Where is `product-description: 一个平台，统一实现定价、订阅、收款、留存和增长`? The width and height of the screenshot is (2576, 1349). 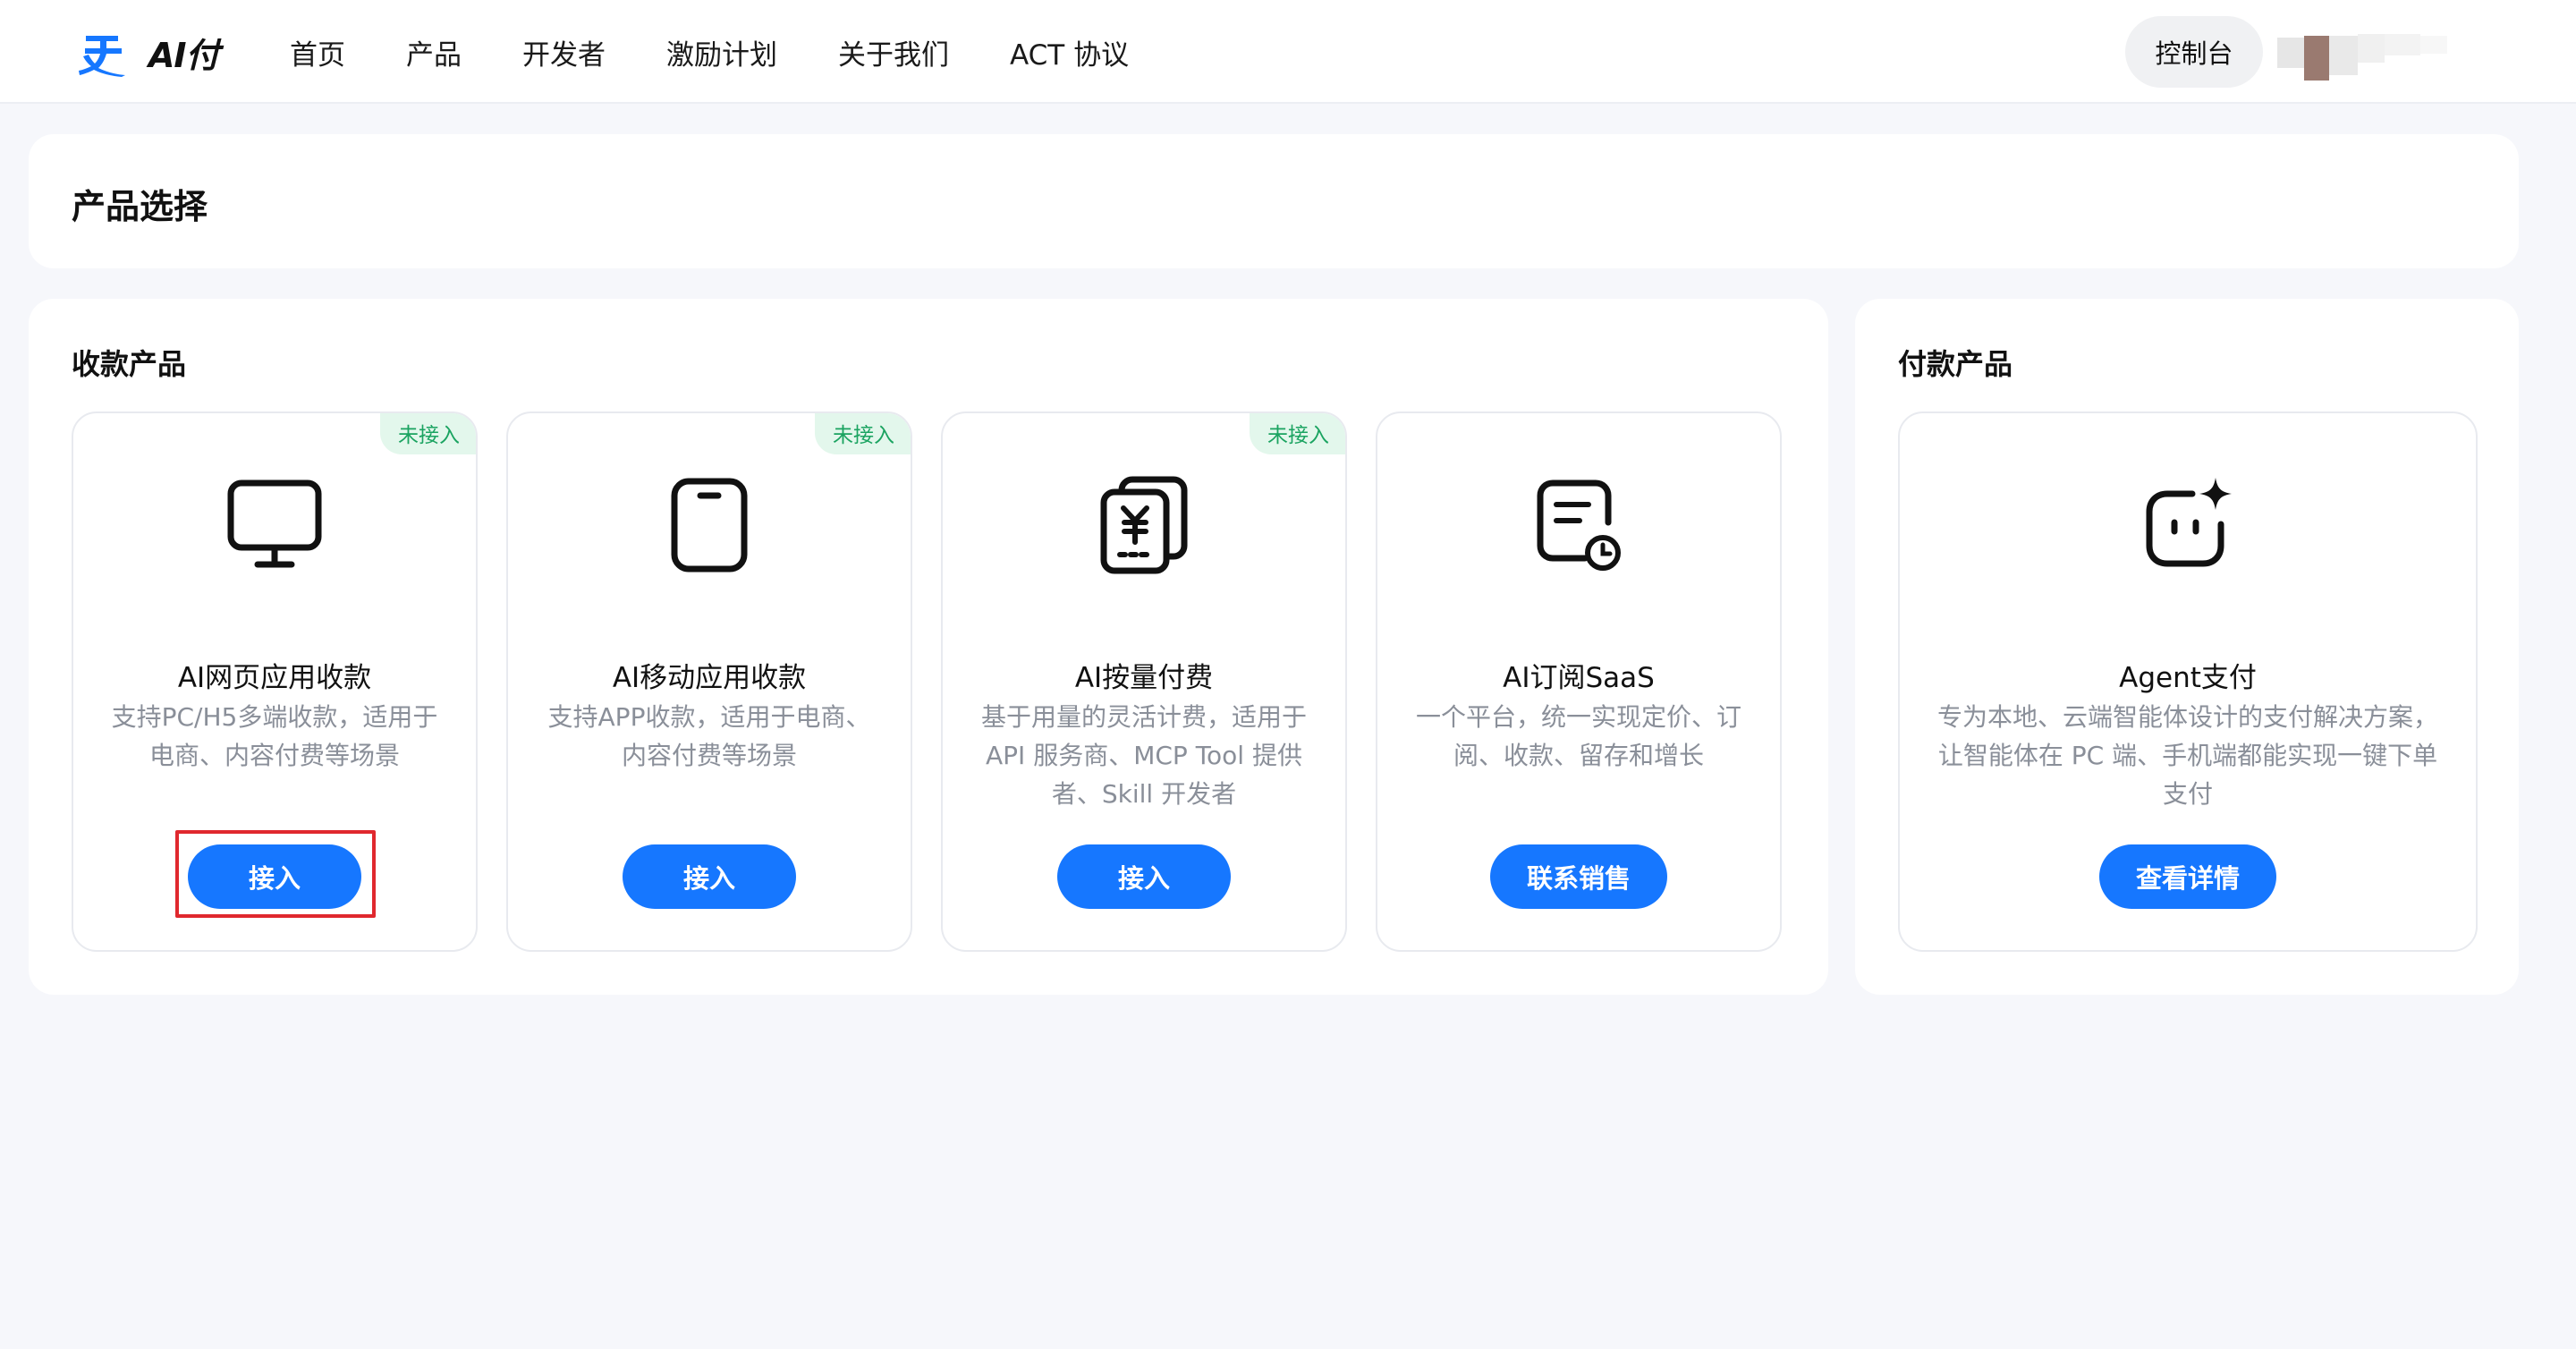
product-description: 一个平台，统一实现定价、订阅、收款、留存和增长 is located at coordinates (1578, 736).